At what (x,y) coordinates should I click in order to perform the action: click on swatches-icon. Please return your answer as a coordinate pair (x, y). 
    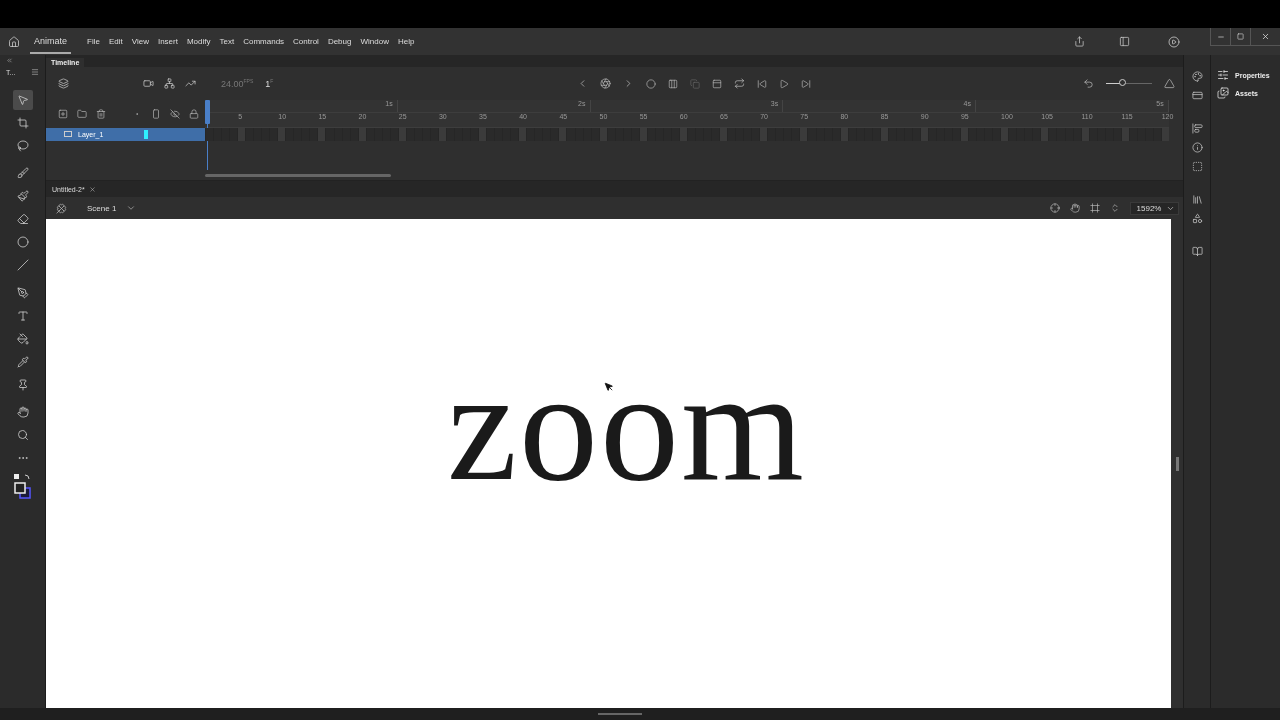
    Looking at the image, I should click on (1197, 95).